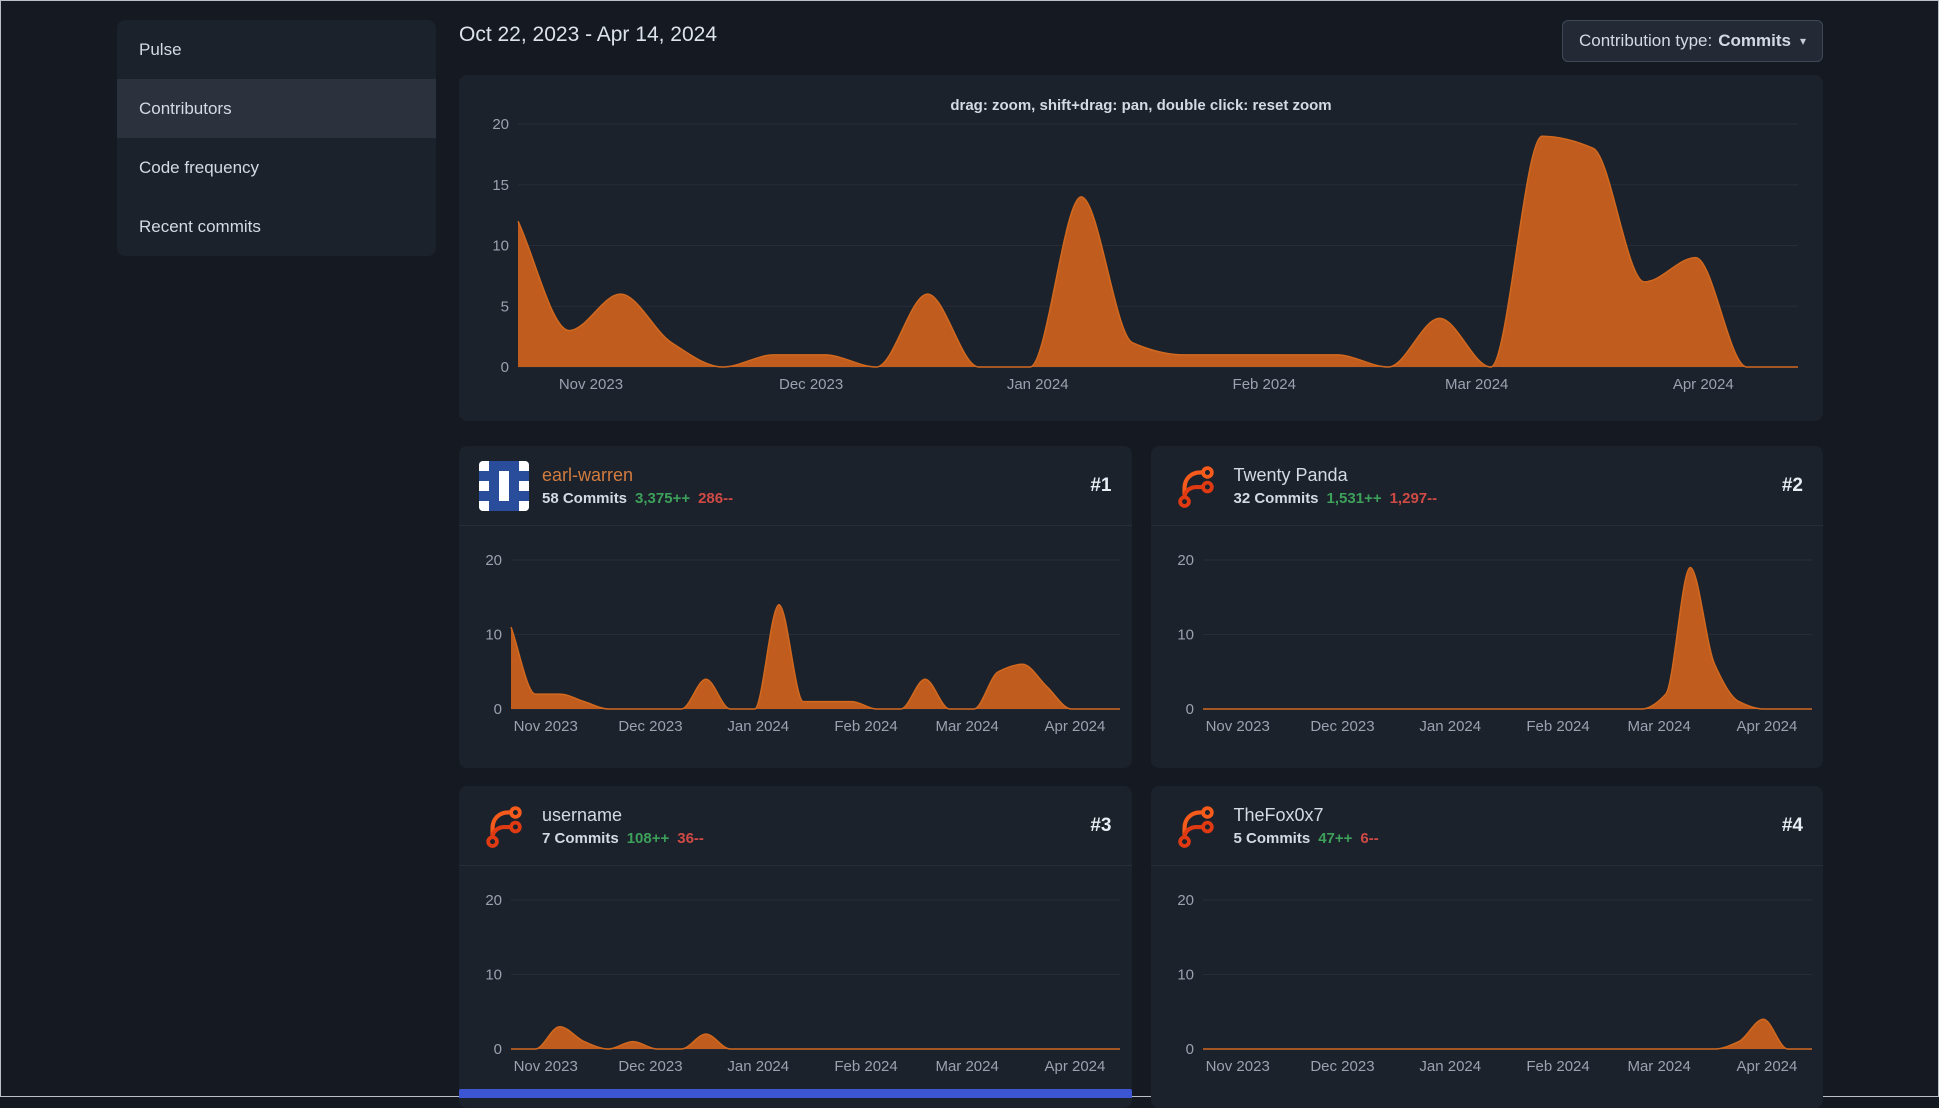 This screenshot has width=1939, height=1108. What do you see at coordinates (199, 167) in the screenshot?
I see `sidebar-item-label: Code frequency` at bounding box center [199, 167].